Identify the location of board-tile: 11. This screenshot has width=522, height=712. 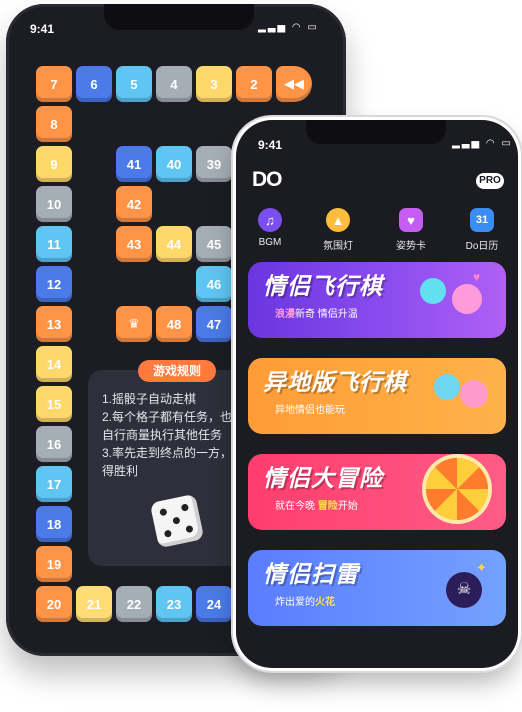
(54, 244).